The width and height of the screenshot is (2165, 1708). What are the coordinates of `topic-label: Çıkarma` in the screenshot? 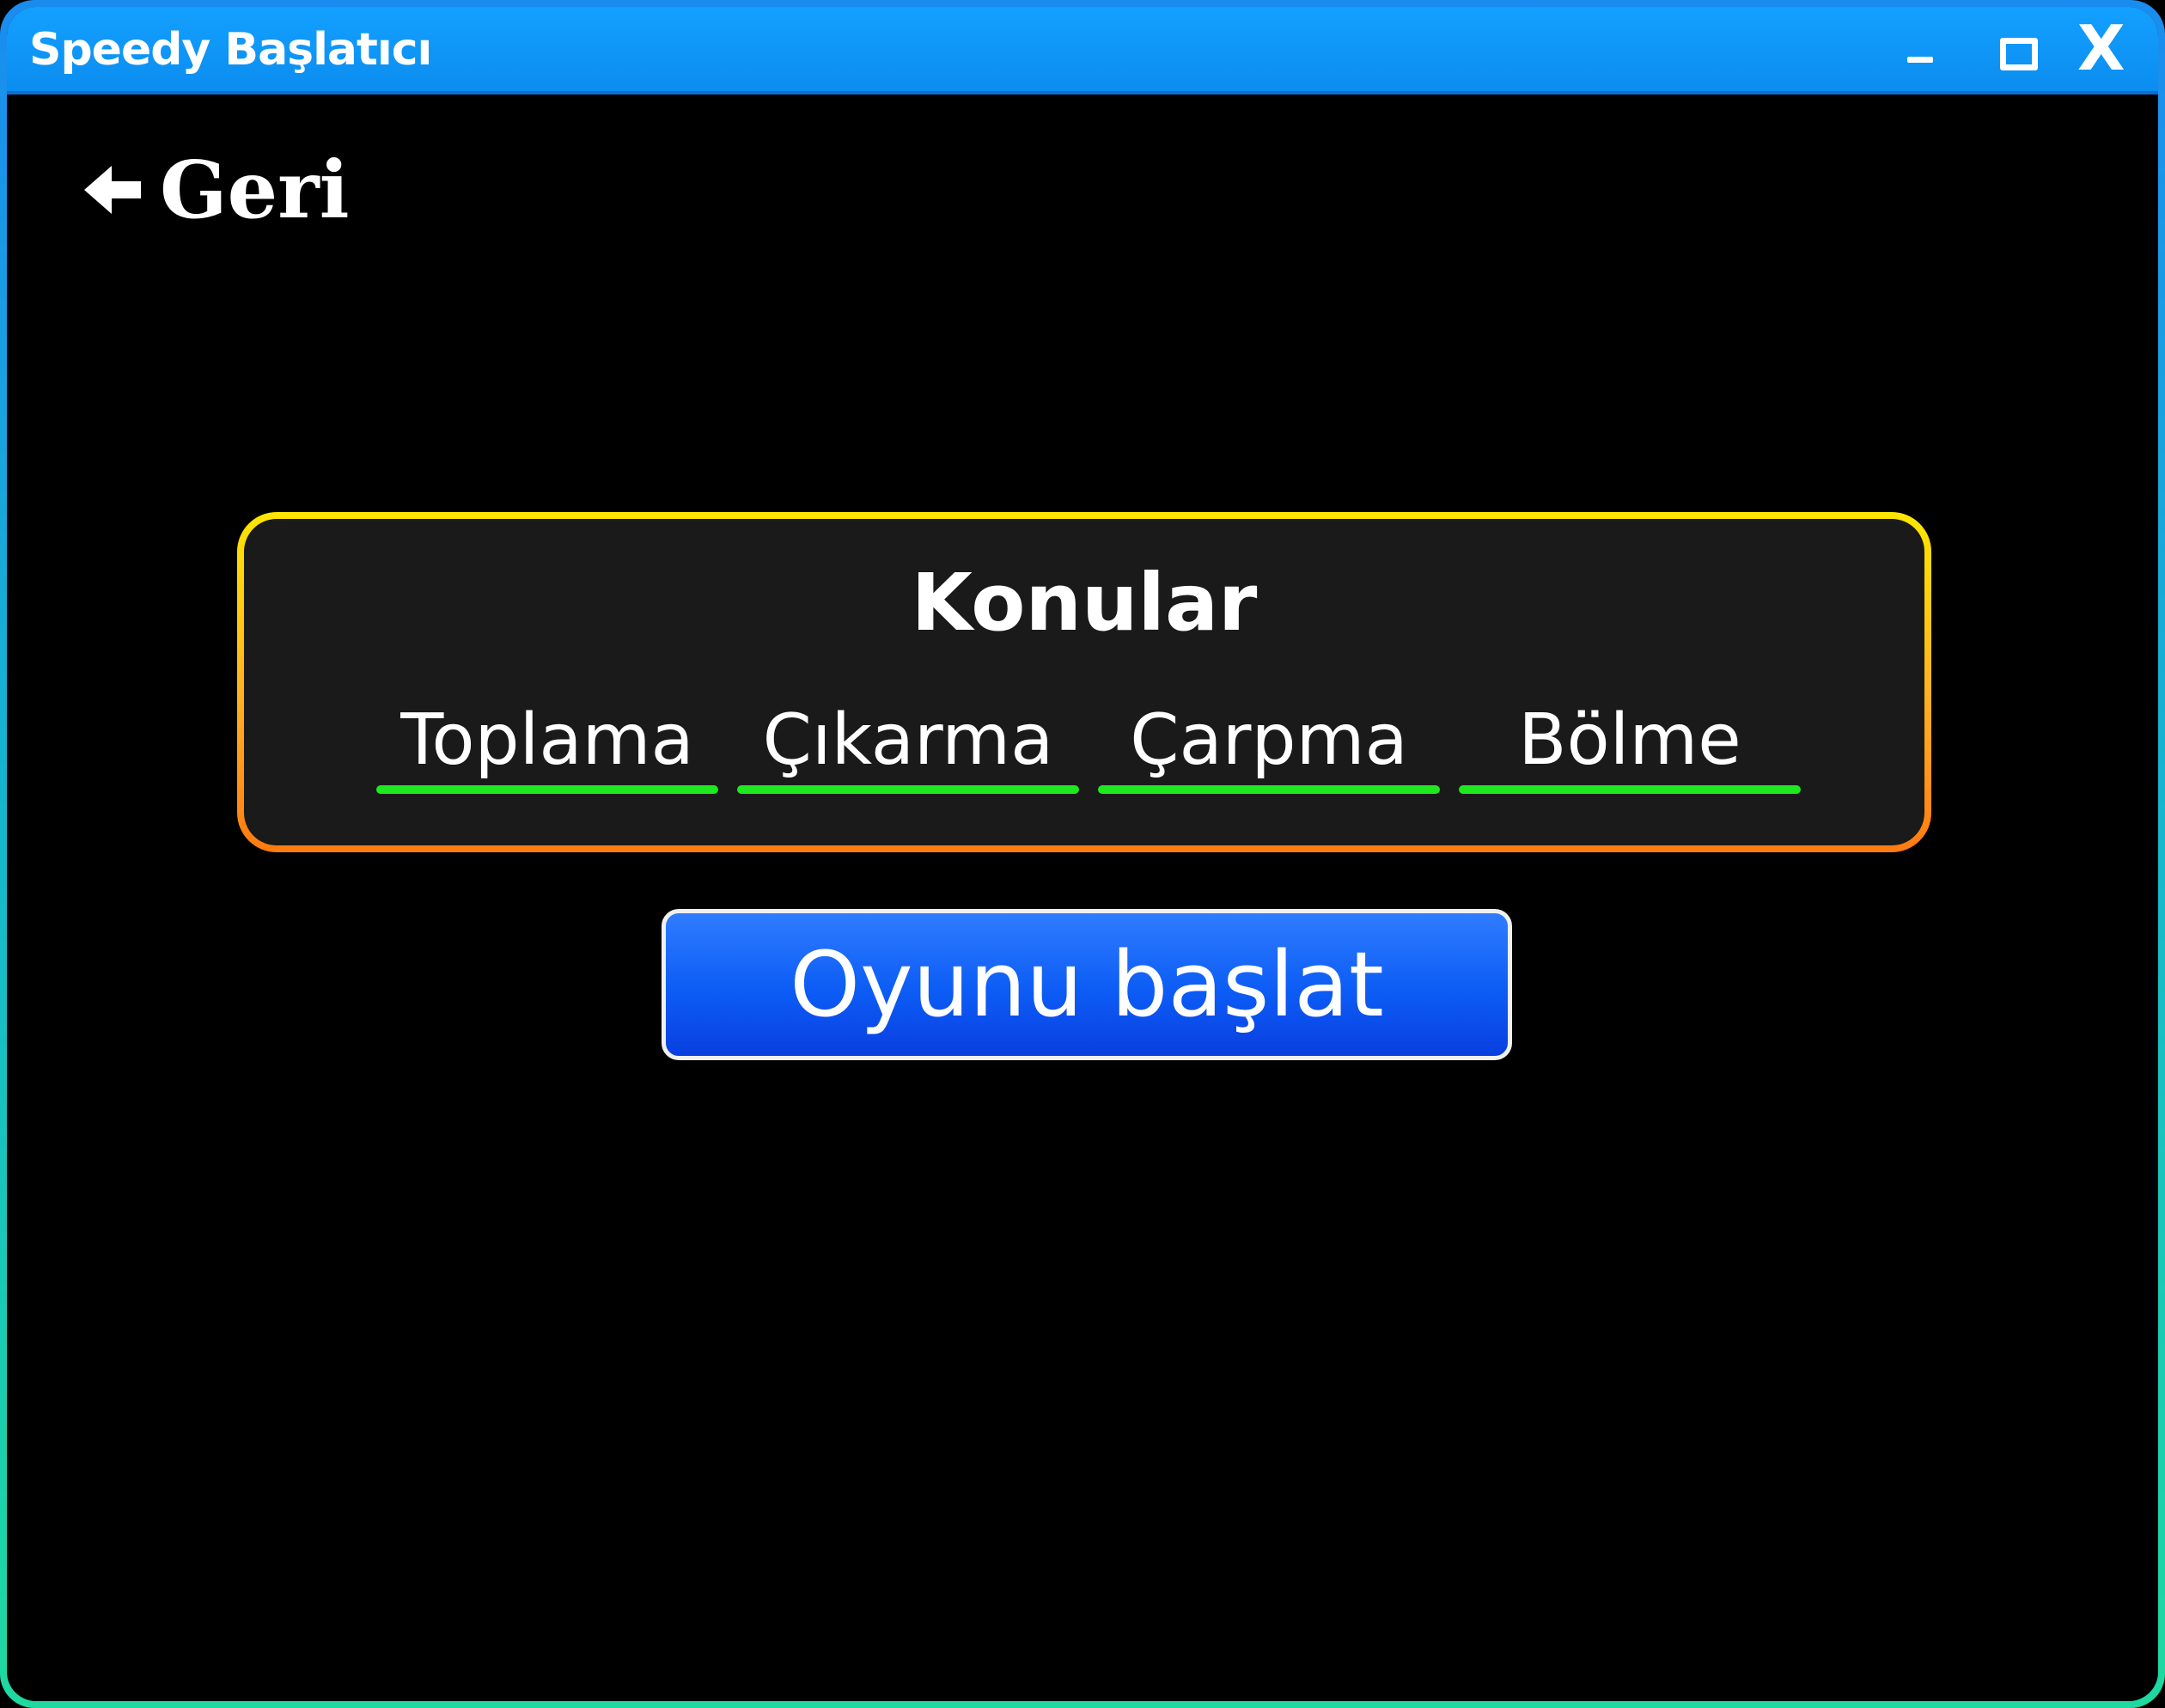 It's located at (908, 740).